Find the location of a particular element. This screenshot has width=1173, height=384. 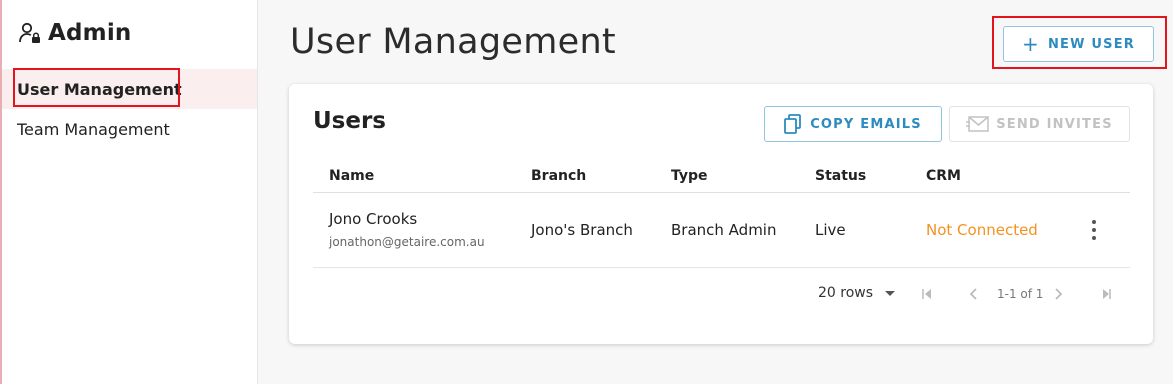

column-header-type: Type is located at coordinates (689, 176).